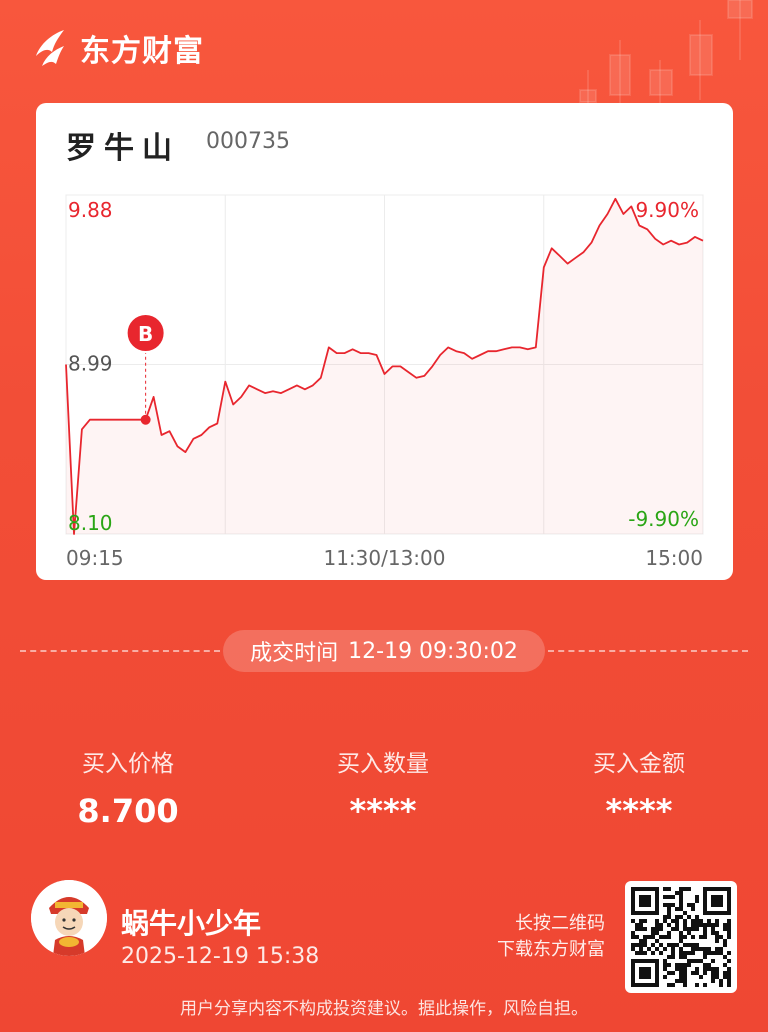  Describe the element at coordinates (667, 210) in the screenshot. I see `pct-max-label: 9.90%` at that location.